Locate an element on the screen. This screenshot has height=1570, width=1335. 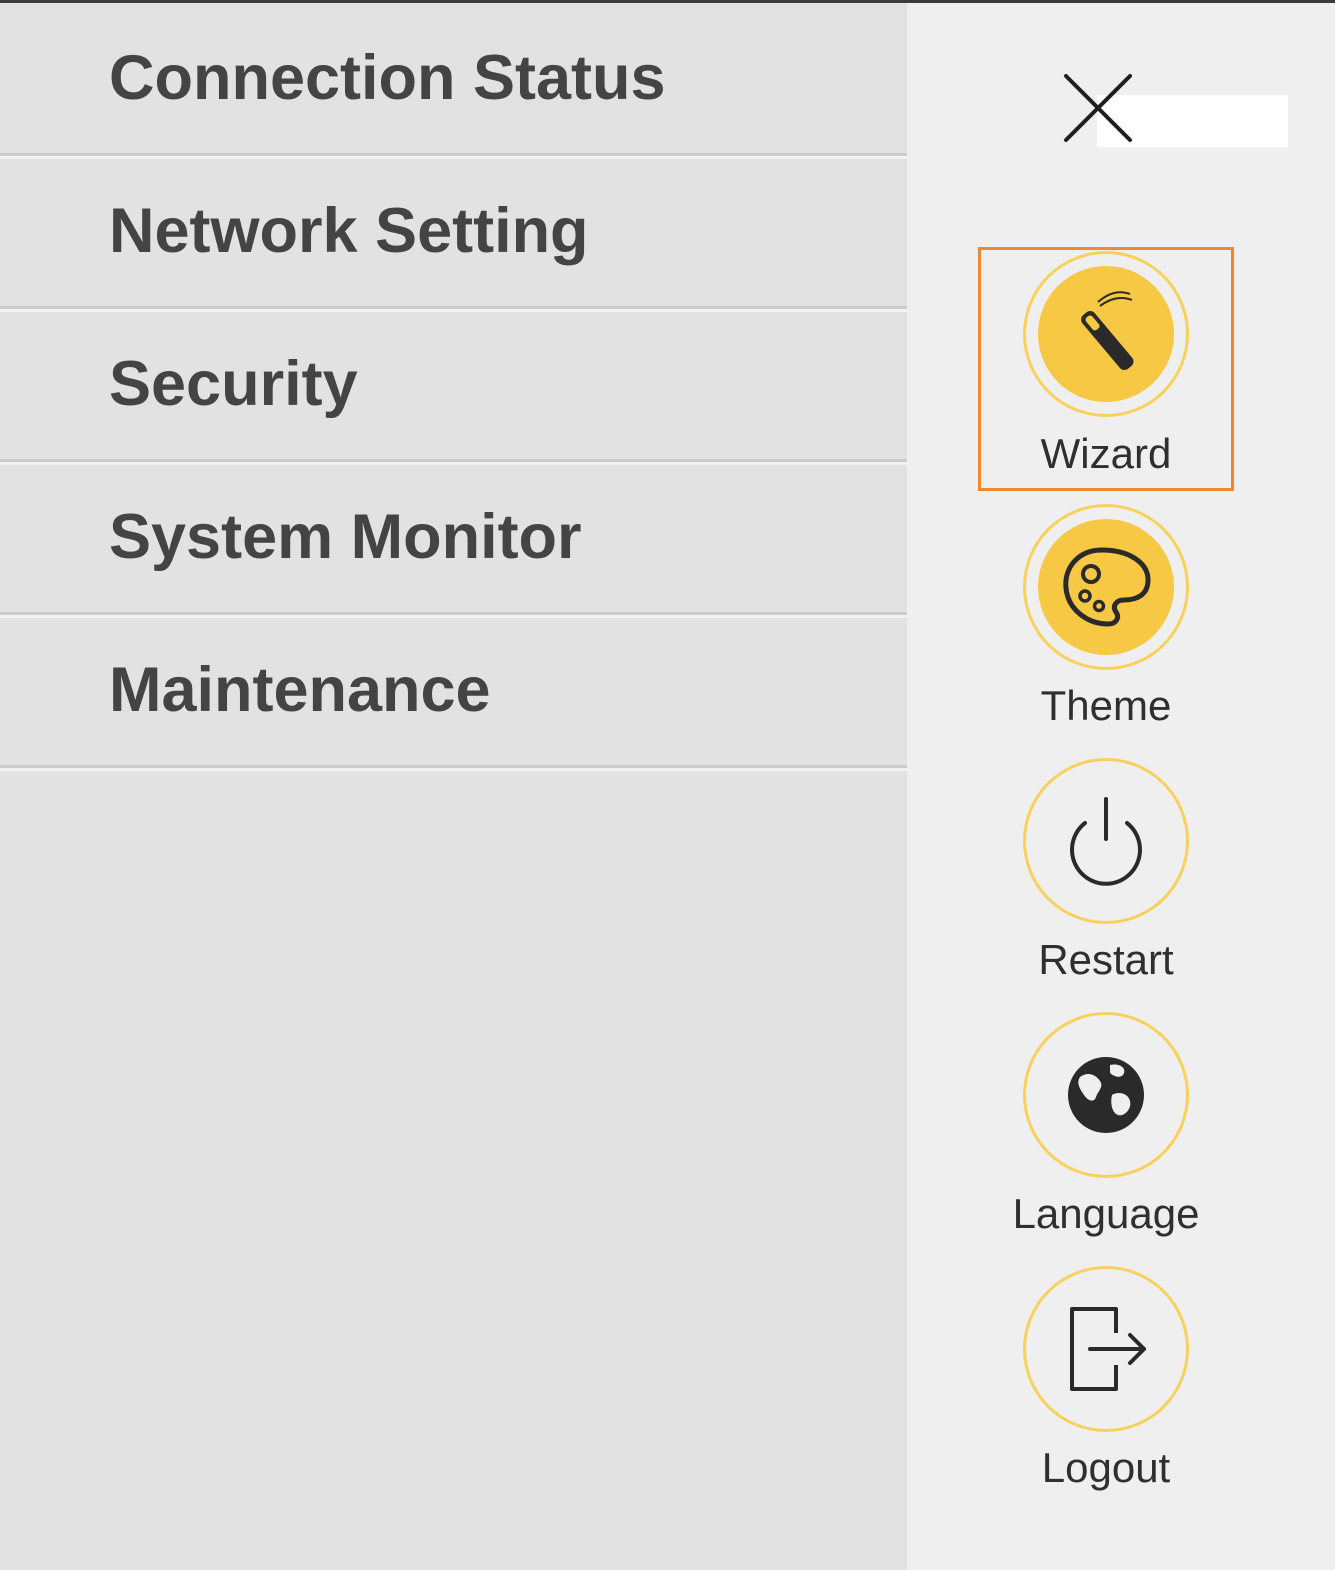
theme-icon-circle is located at coordinates (1106, 587).